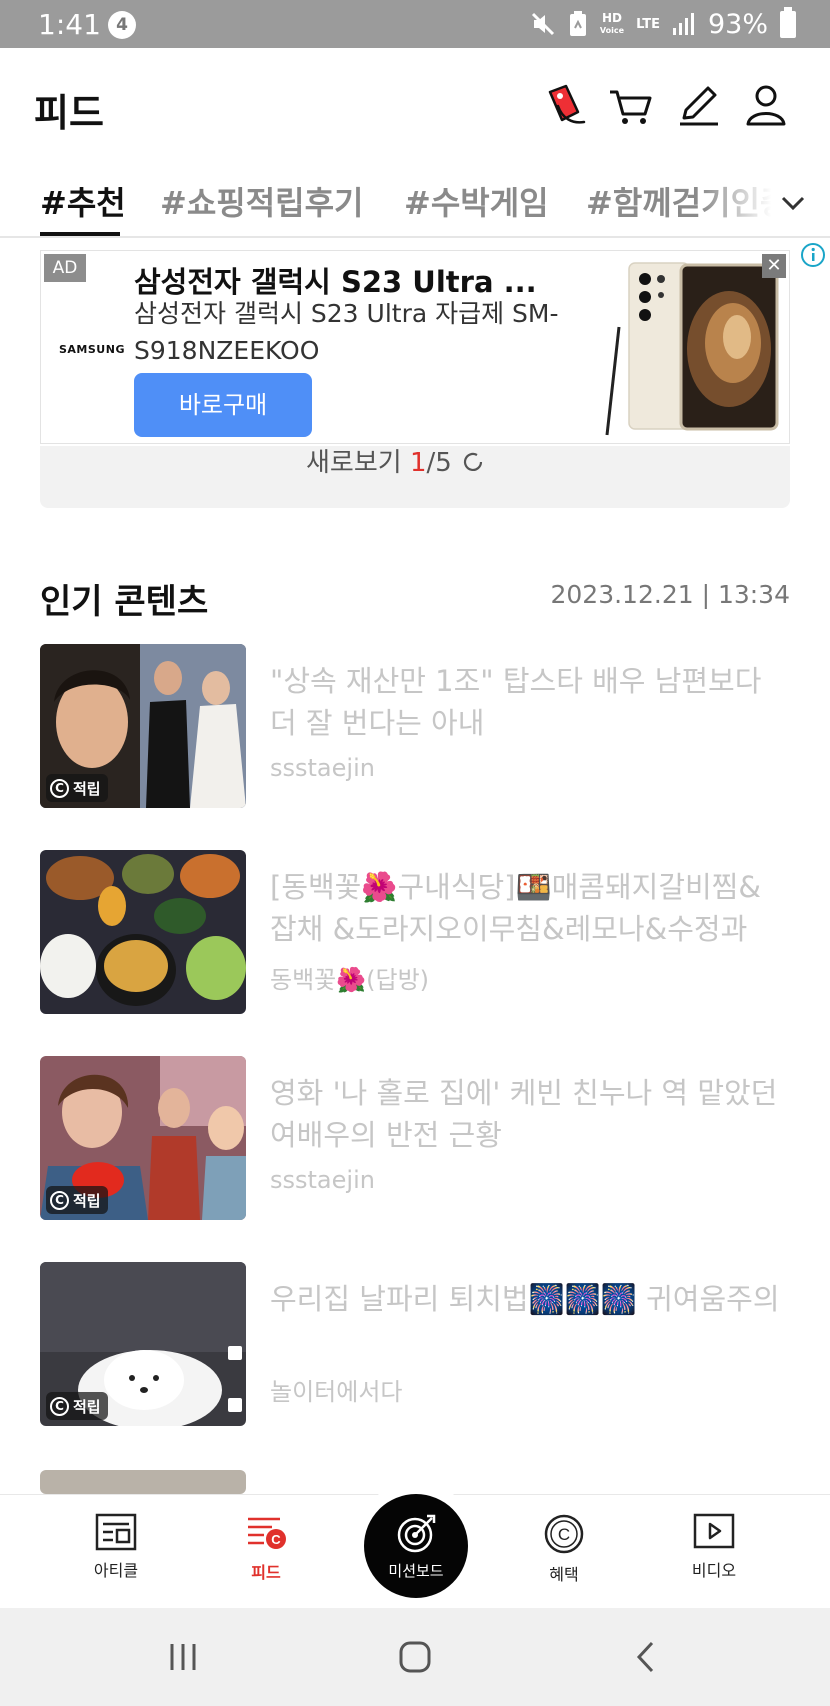 The width and height of the screenshot is (830, 1706). I want to click on notification-count-badge: 4, so click(122, 25).